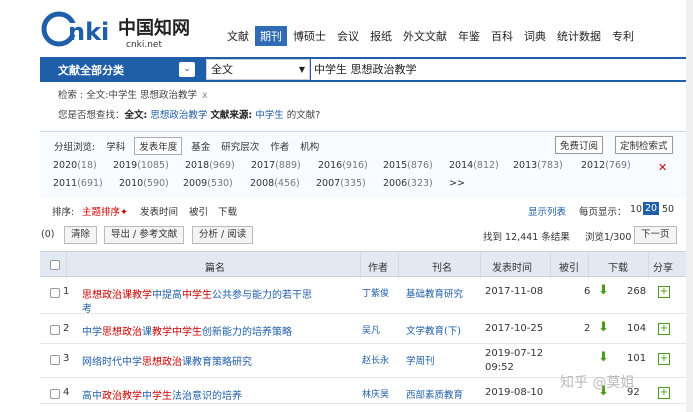  What do you see at coordinates (474, 165) in the screenshot?
I see `year-filter-2014: 2014(812)` at bounding box center [474, 165].